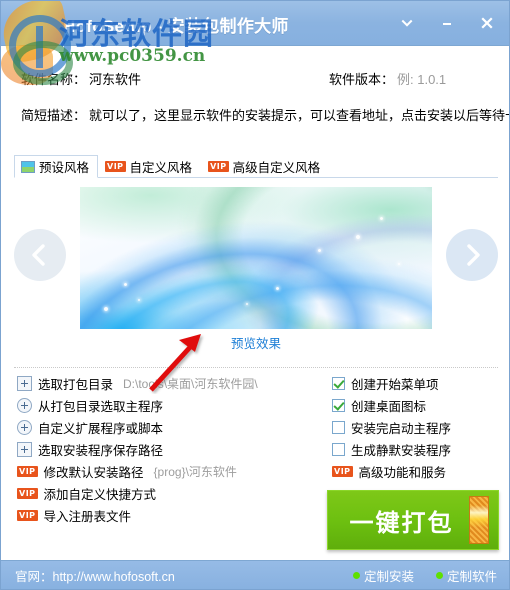  Describe the element at coordinates (87, 516) in the screenshot. I see `option-label: 导入注册表文件` at that location.